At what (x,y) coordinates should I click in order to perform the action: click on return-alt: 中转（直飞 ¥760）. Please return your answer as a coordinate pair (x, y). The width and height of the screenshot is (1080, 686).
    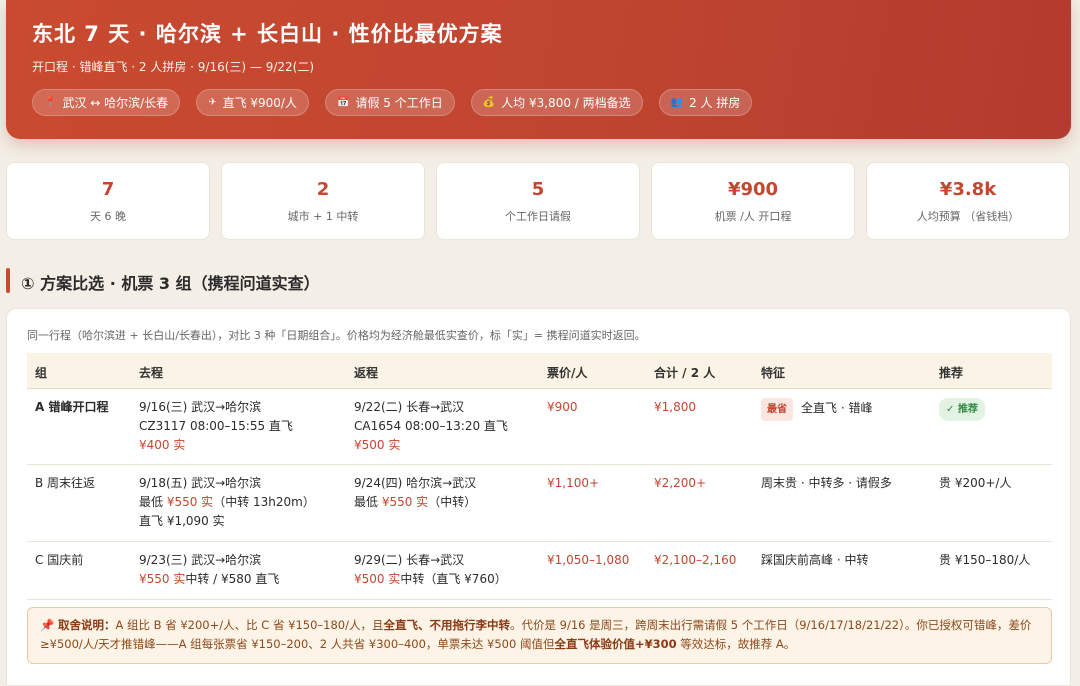
    Looking at the image, I should click on (453, 579).